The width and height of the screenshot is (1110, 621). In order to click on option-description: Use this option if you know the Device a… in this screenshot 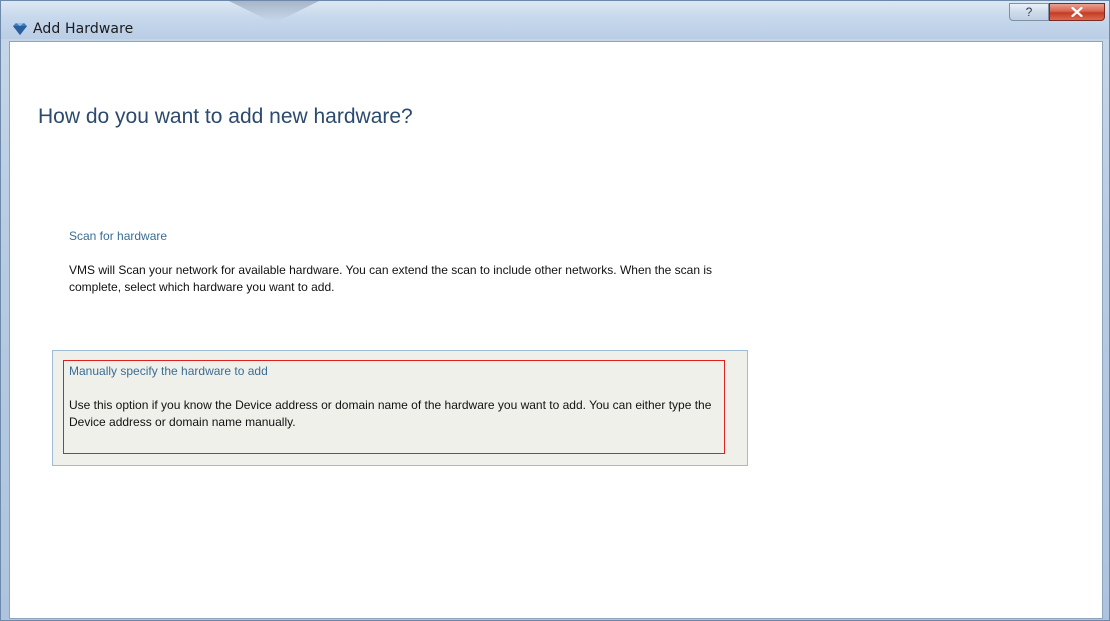, I will do `click(390, 413)`.